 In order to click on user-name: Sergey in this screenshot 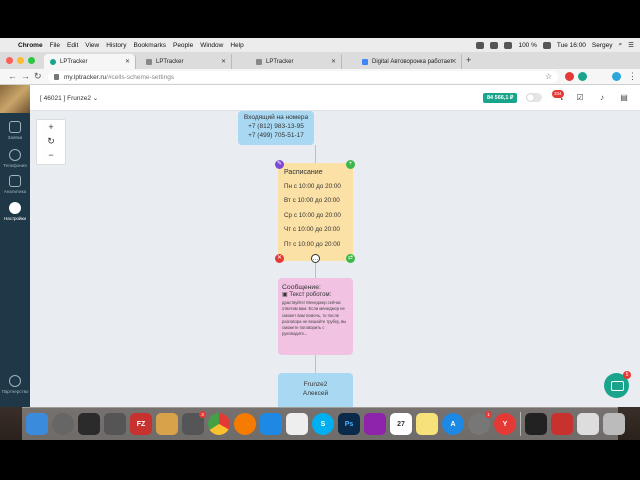, I will do `click(602, 45)`.